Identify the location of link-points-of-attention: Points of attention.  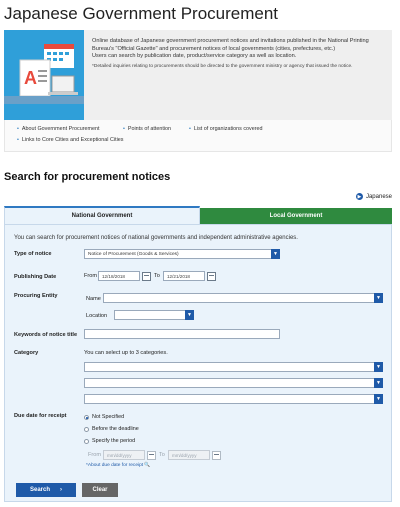
(147, 129).